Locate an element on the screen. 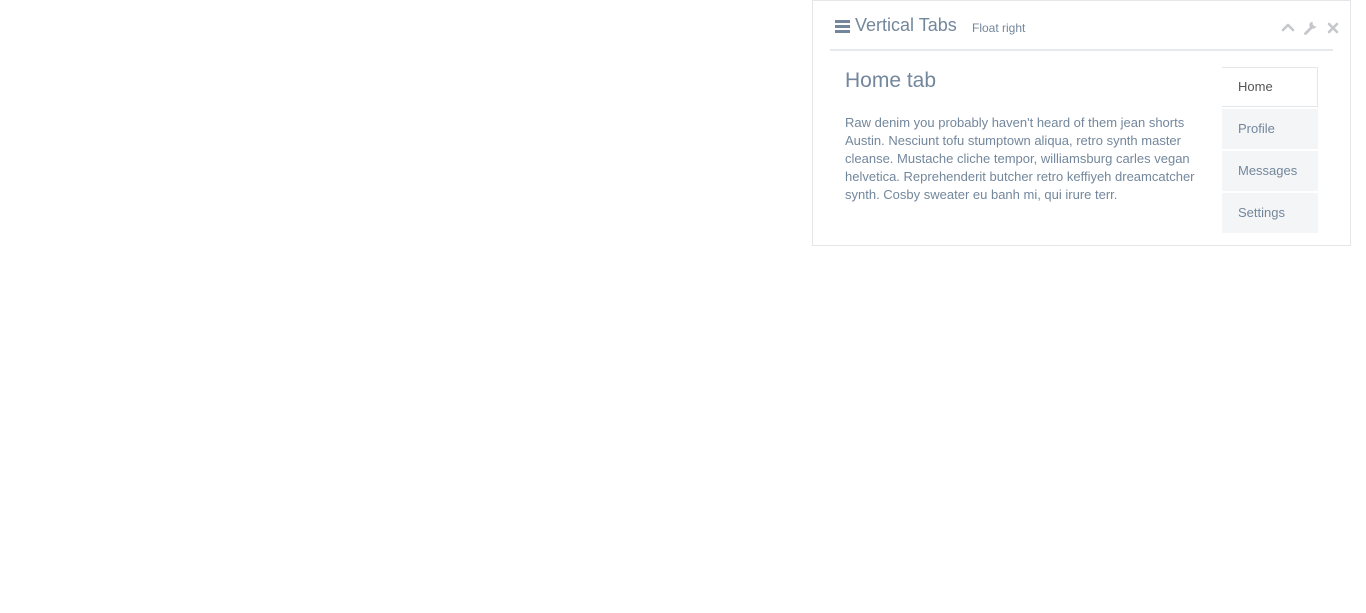 This screenshot has height=613, width=1366. wrench-icon is located at coordinates (1311, 27).